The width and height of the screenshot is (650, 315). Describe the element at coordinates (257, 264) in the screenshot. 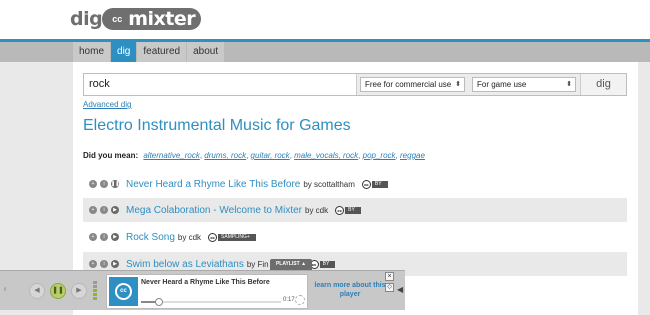

I see `track-artist: by Fin` at that location.